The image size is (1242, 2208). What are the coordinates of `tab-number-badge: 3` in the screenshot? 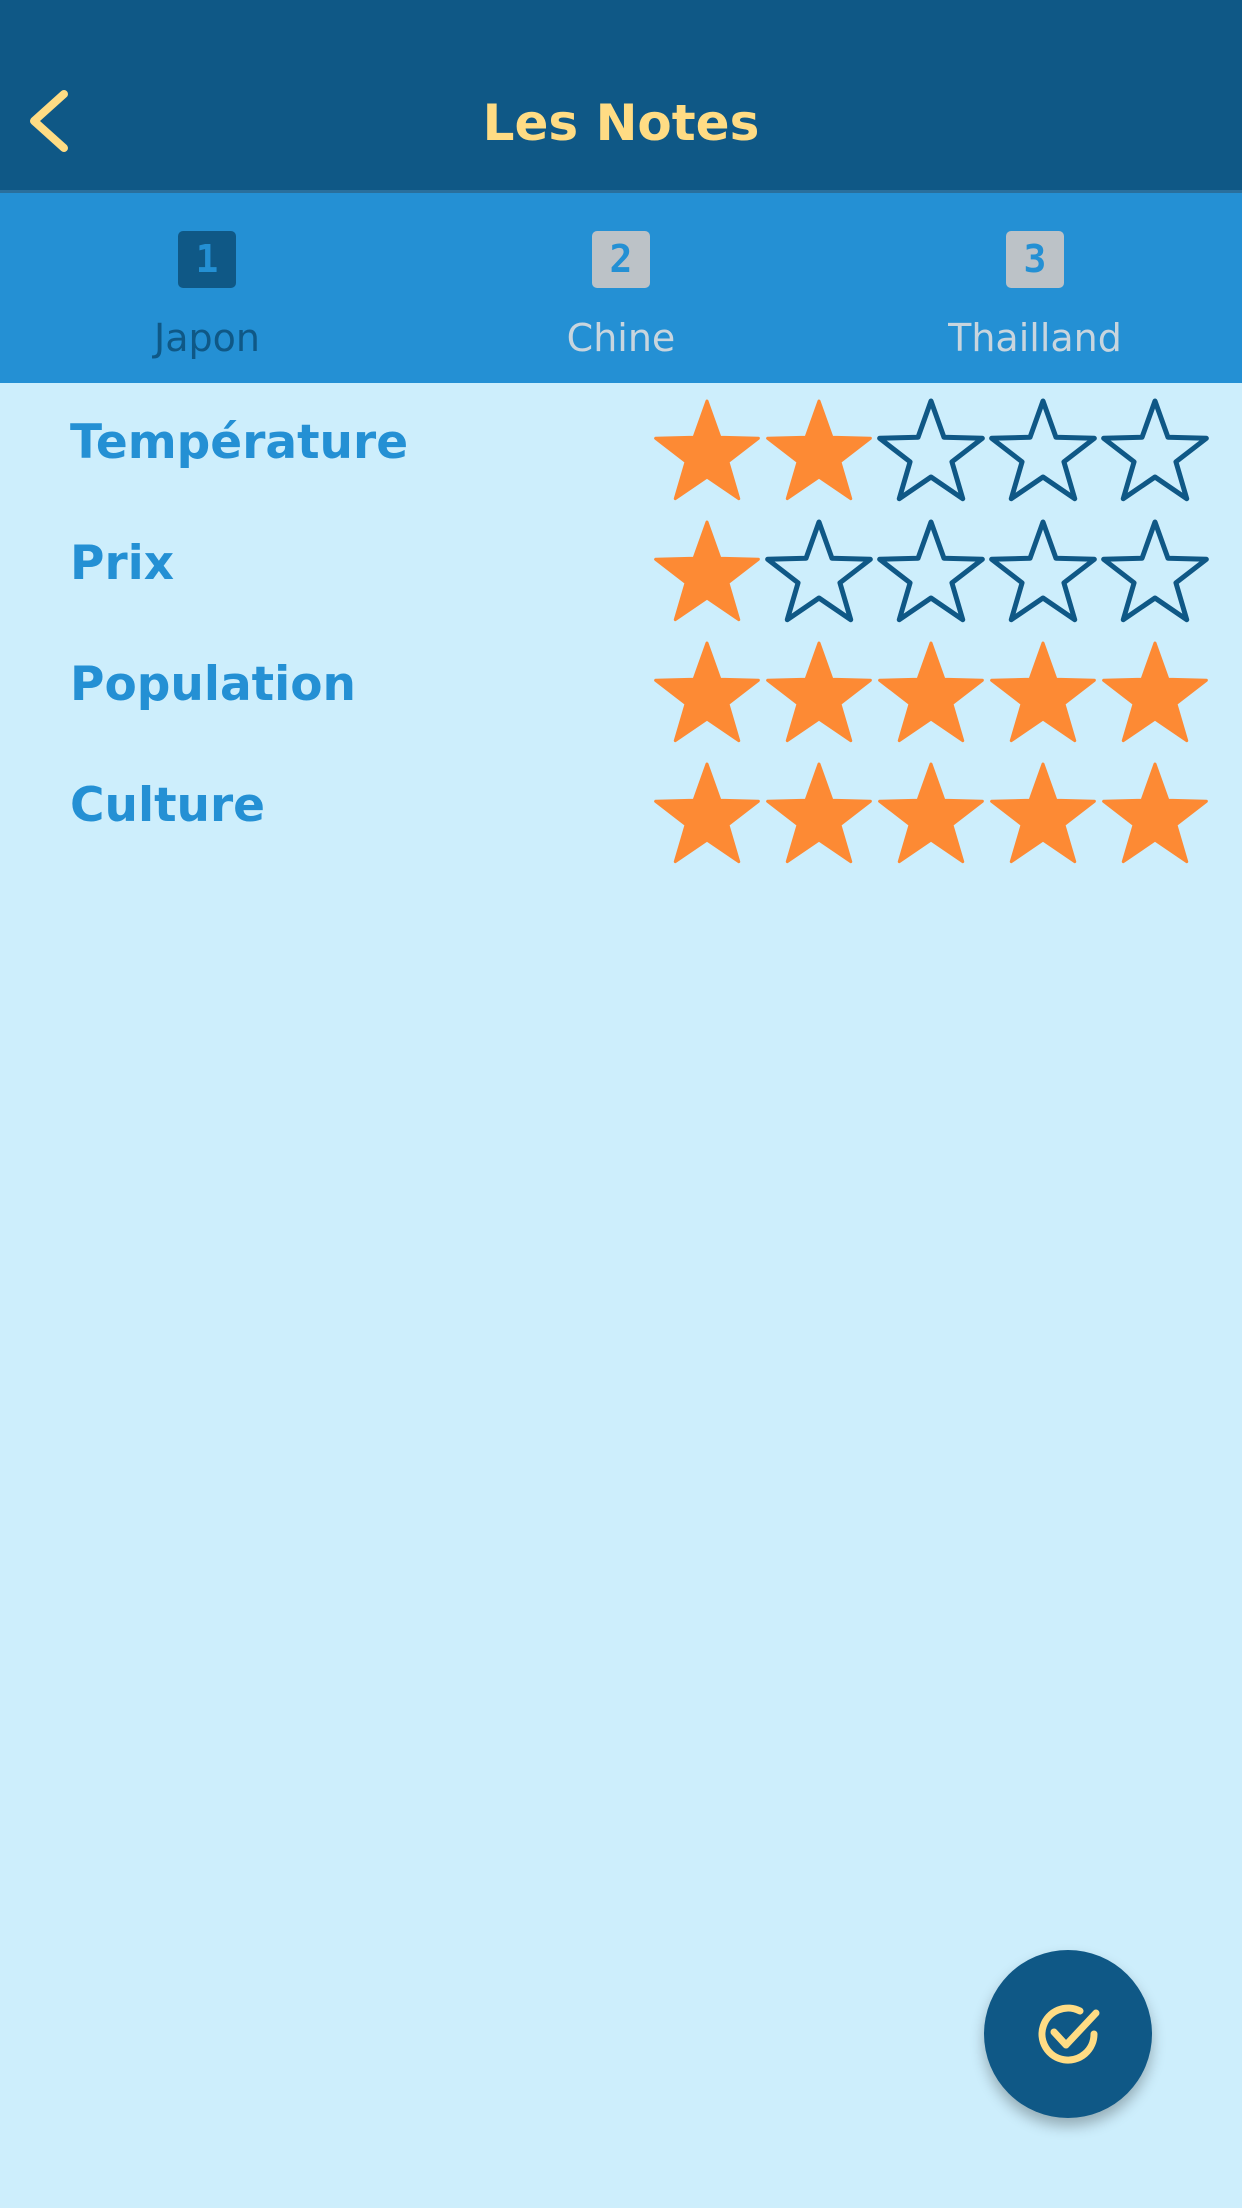 It's located at (1035, 259).